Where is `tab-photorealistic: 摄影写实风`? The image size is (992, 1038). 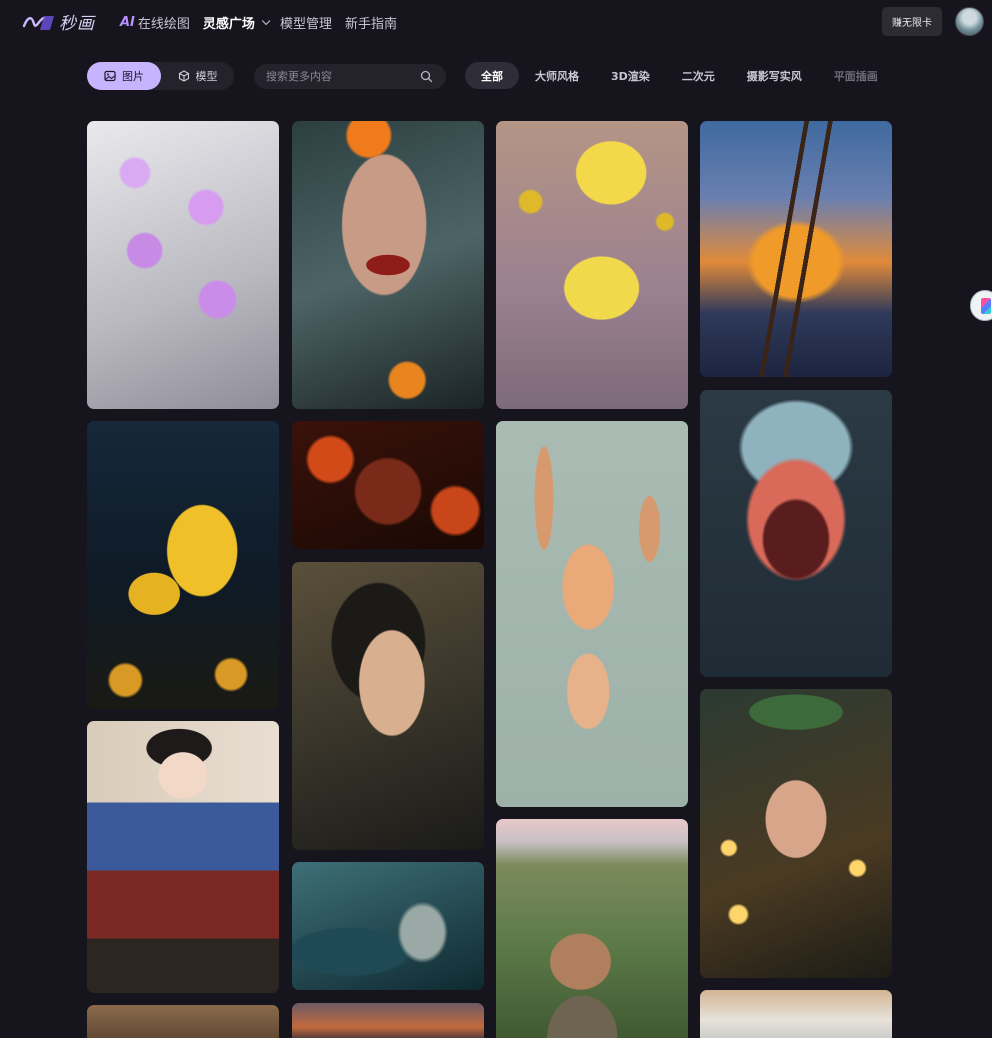
tab-photorealistic: 摄影写实风 is located at coordinates (774, 75).